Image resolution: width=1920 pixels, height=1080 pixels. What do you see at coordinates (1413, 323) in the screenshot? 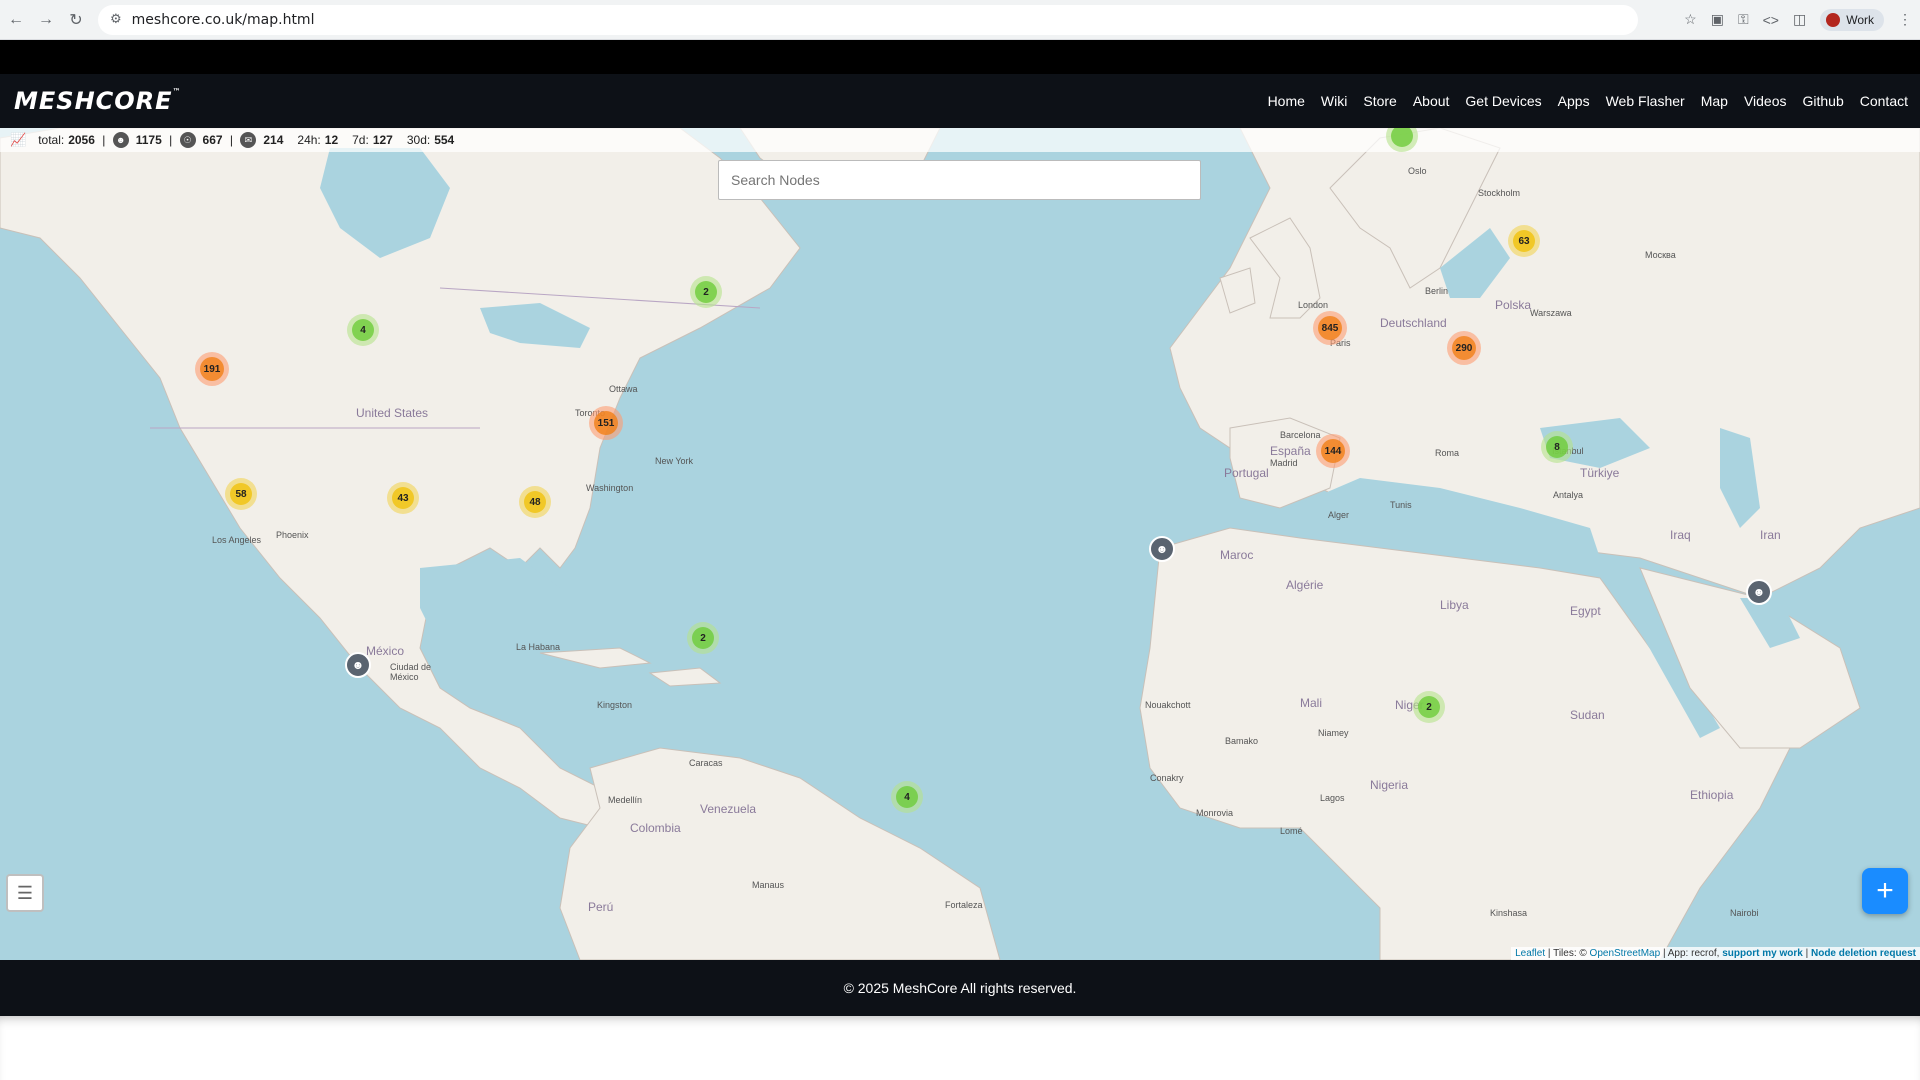
I see `map-label-country: Deutschland` at bounding box center [1413, 323].